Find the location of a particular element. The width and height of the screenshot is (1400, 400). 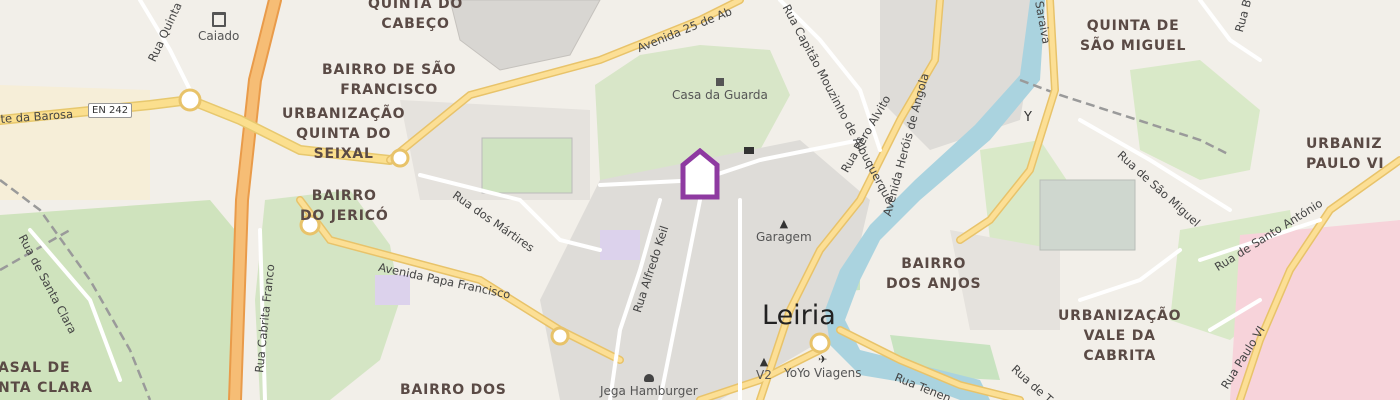

poi-yoyo-viagens: ✈ YoYo Viagens is located at coordinates (823, 367).